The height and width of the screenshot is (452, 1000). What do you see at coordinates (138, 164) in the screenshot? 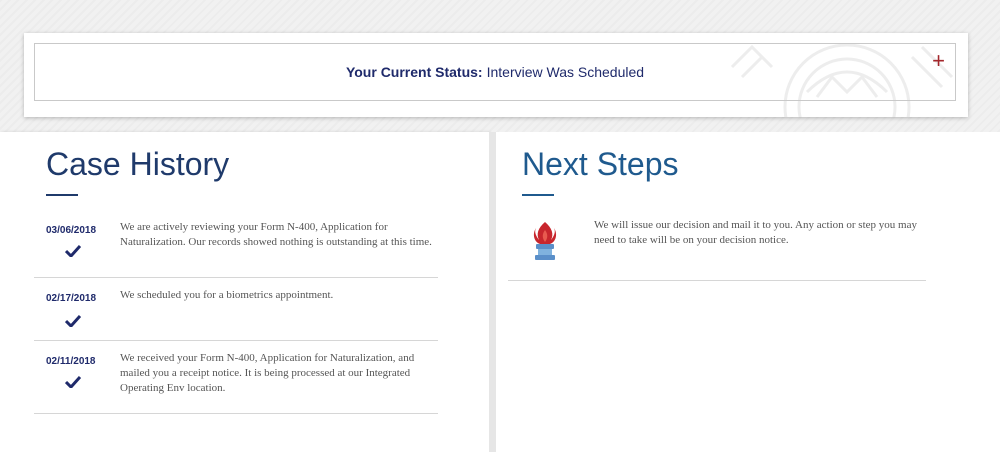
I see `case-history-title: Case History` at bounding box center [138, 164].